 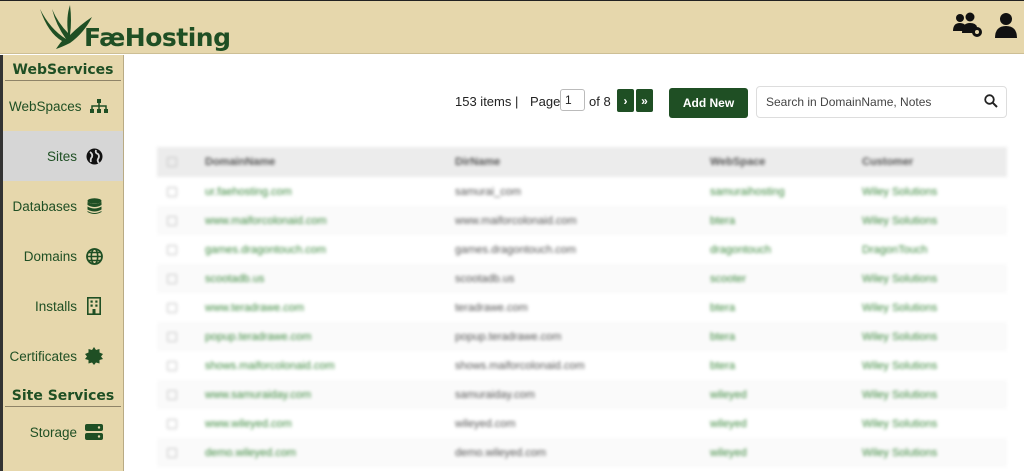 I want to click on sidebar-item-label: Storage, so click(x=53, y=432).